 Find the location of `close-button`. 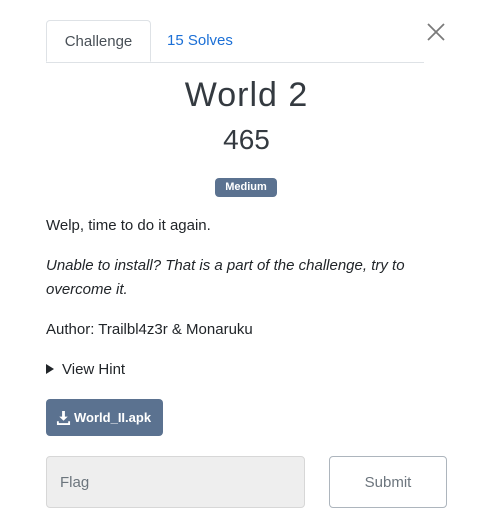

close-button is located at coordinates (436, 32).